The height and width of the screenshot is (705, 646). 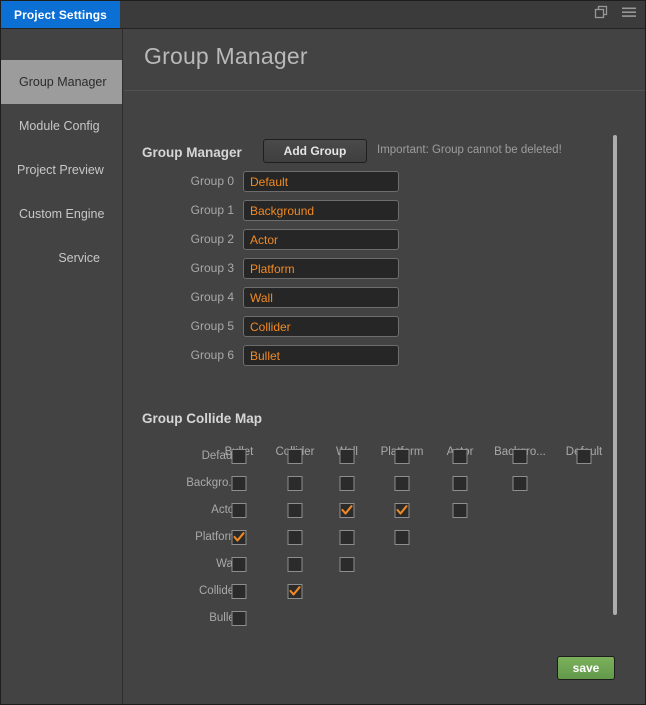 I want to click on collide-row-header: Bullet, so click(x=223, y=618).